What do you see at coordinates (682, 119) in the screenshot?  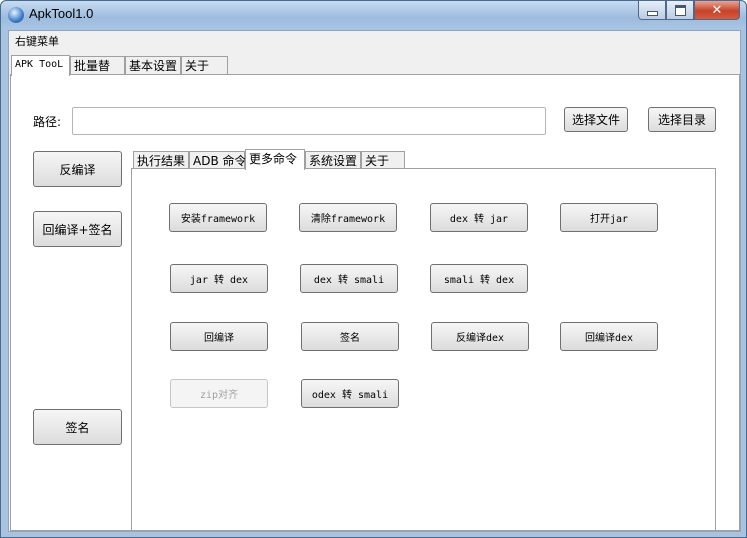 I see `select-directory-button: 选择目录` at bounding box center [682, 119].